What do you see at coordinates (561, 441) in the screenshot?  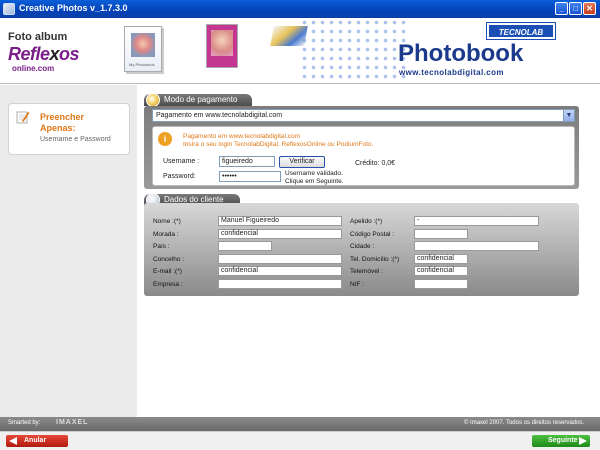 I see `next-button: Seguinte` at bounding box center [561, 441].